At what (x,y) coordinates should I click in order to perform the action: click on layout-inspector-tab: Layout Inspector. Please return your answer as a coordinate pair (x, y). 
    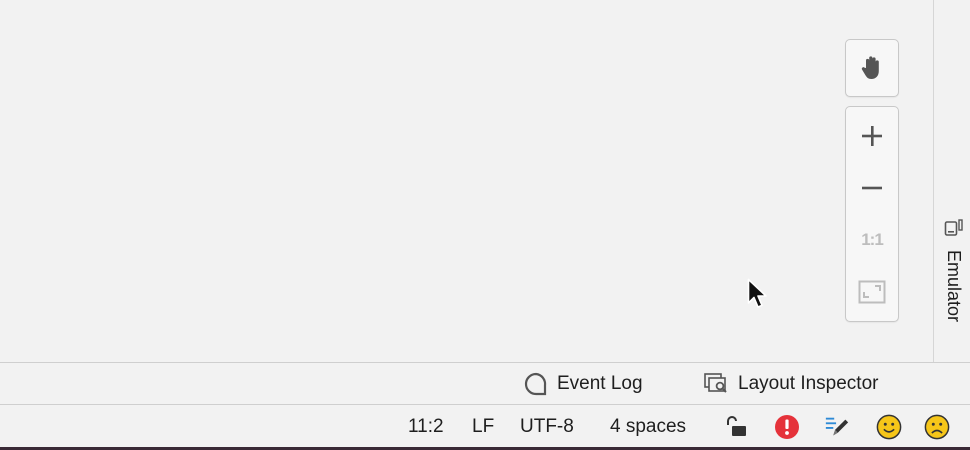
    Looking at the image, I should click on (791, 384).